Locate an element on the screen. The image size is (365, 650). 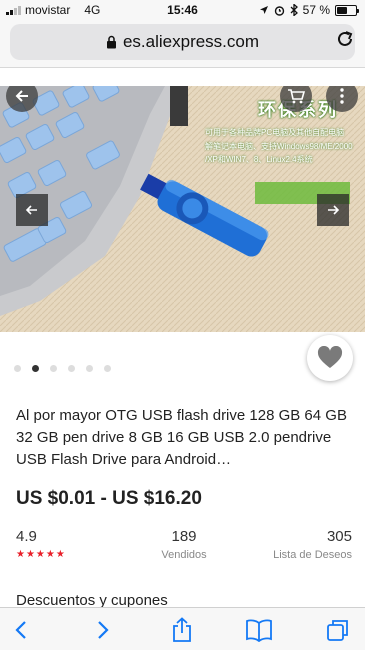
lock-icon is located at coordinates (111, 42).